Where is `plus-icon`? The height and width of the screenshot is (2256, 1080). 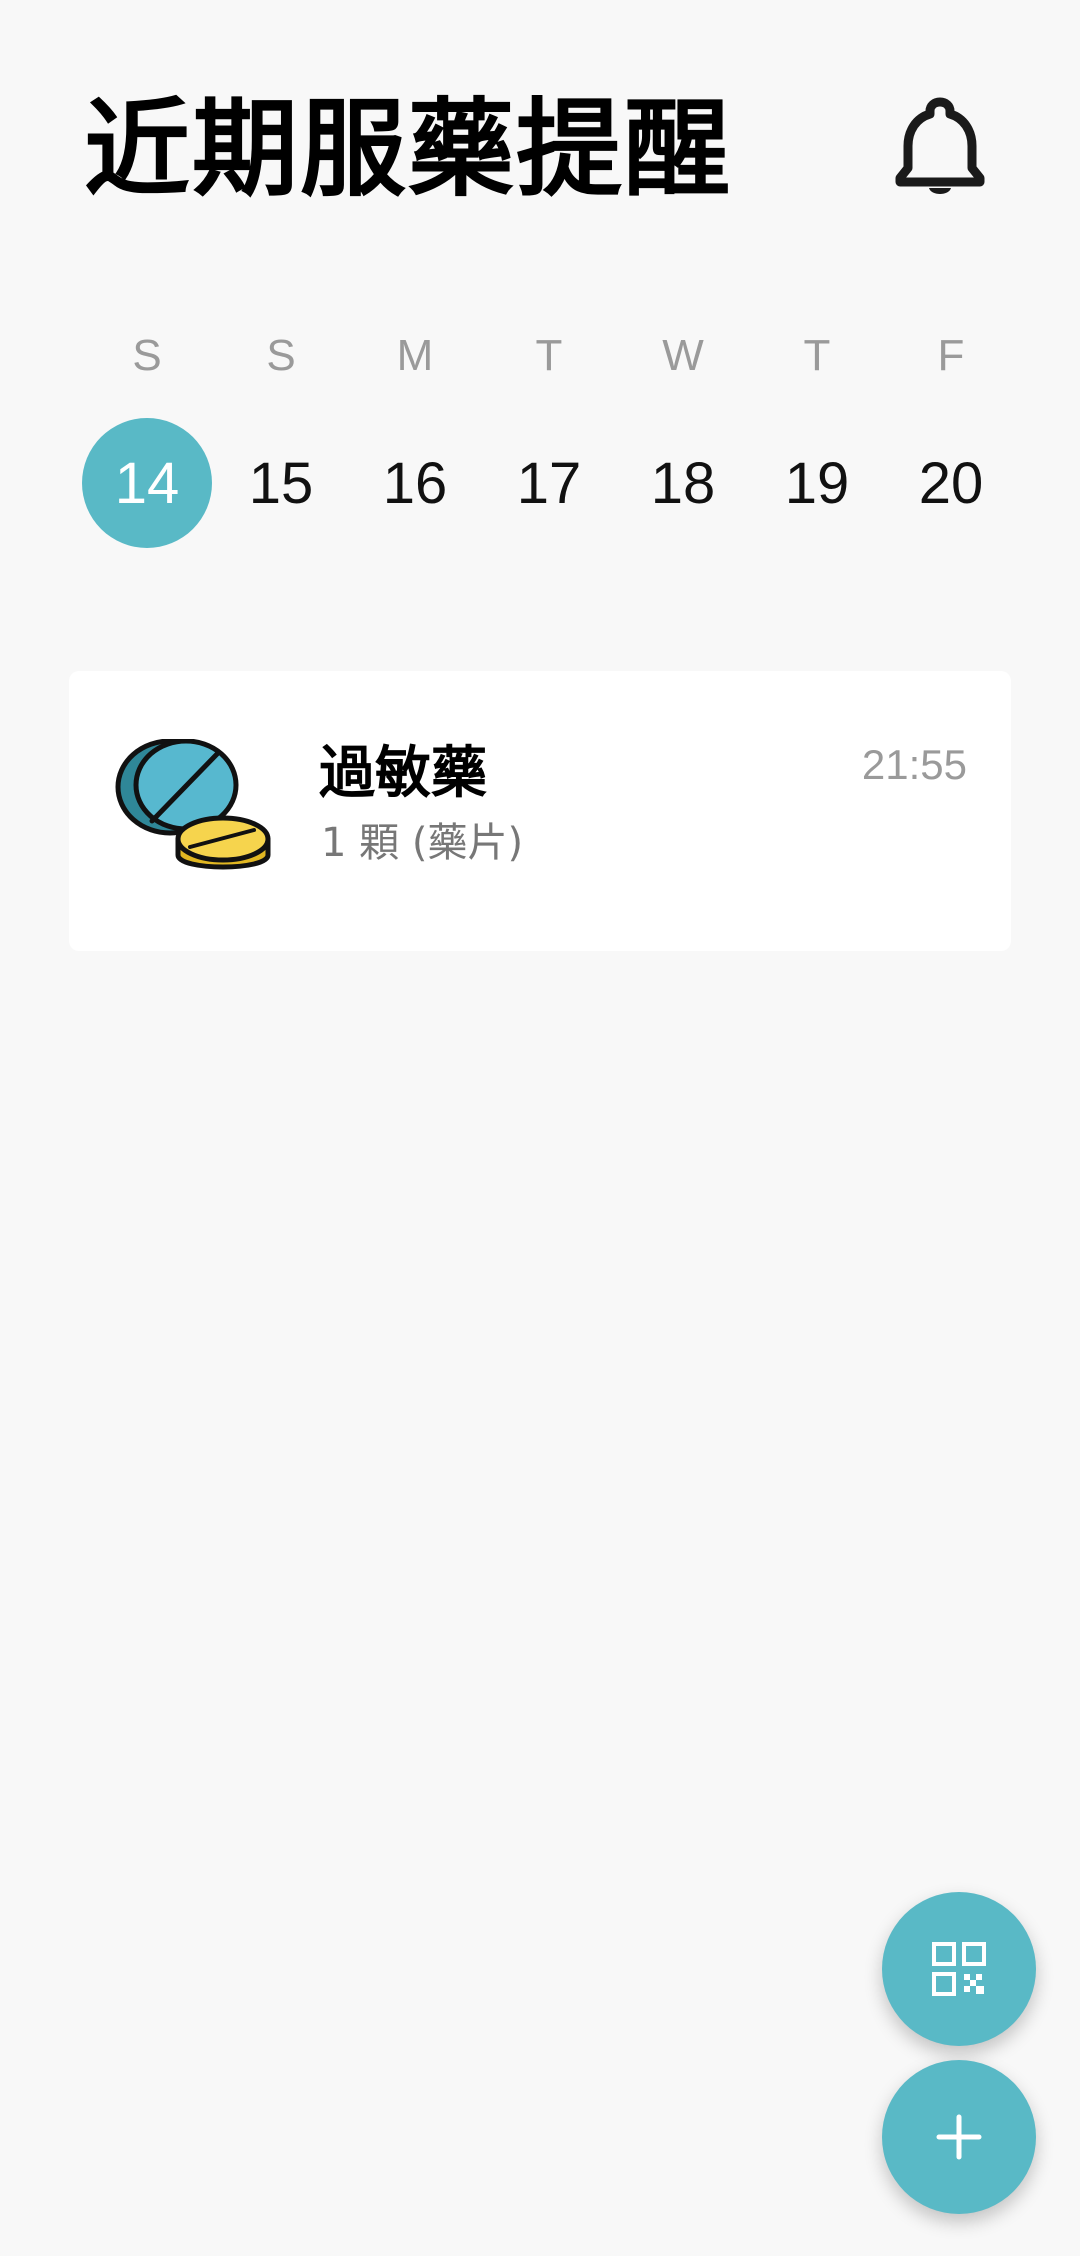
plus-icon is located at coordinates (959, 2137).